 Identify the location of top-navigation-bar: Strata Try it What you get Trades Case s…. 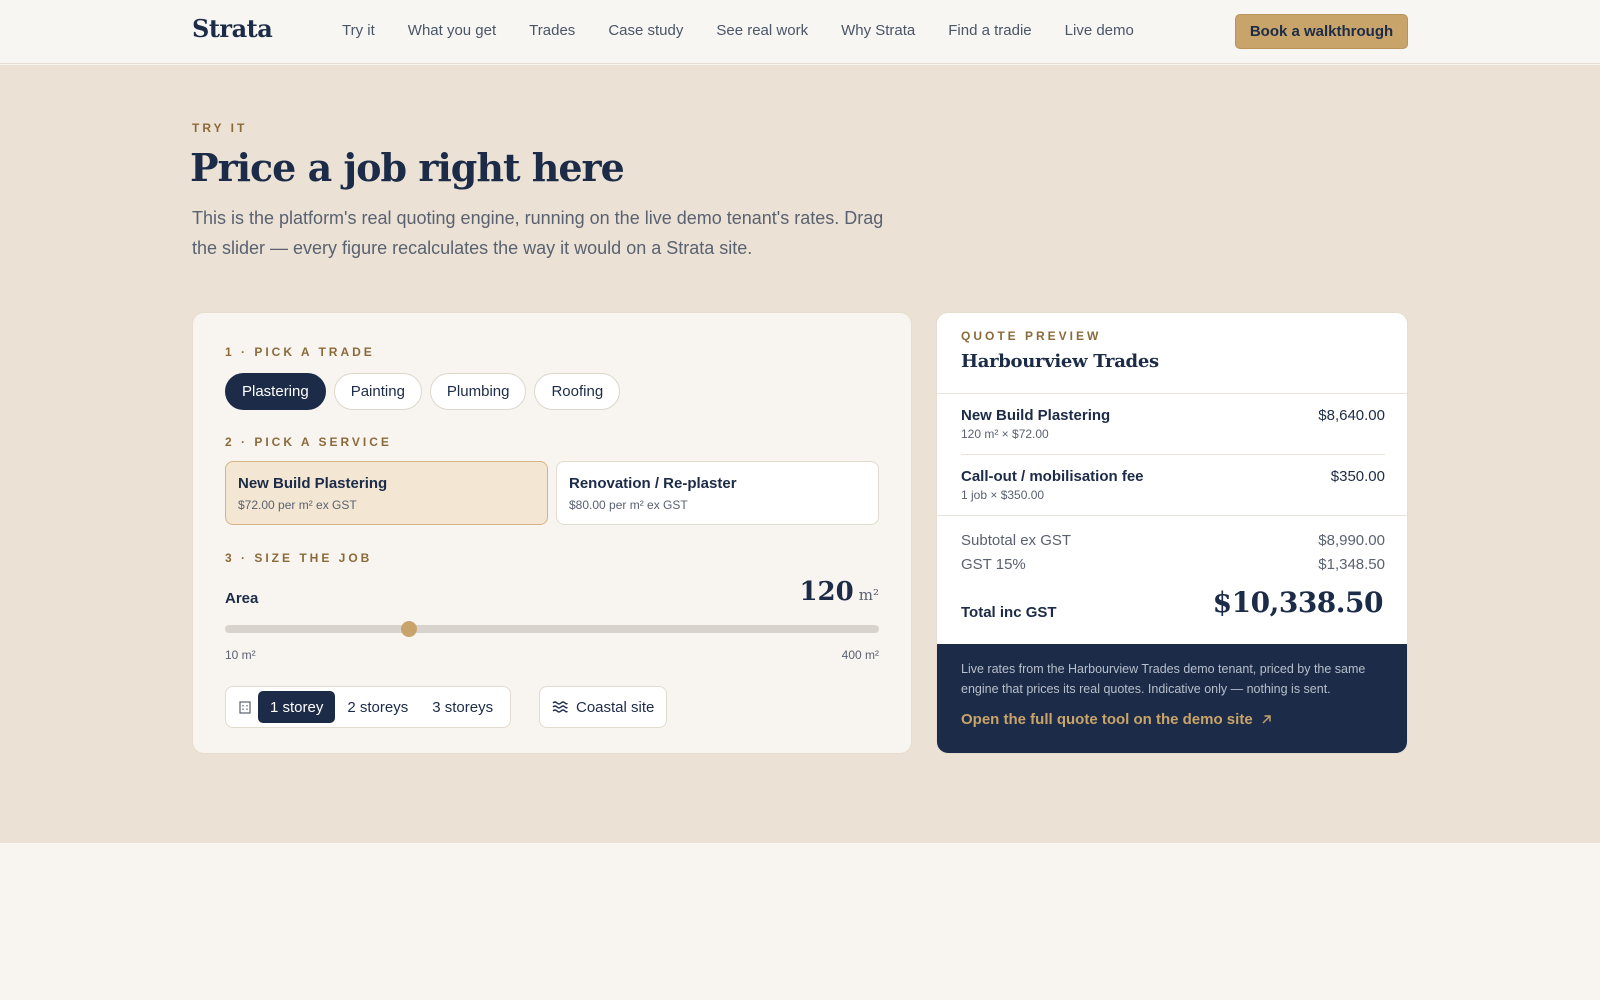
(800, 32).